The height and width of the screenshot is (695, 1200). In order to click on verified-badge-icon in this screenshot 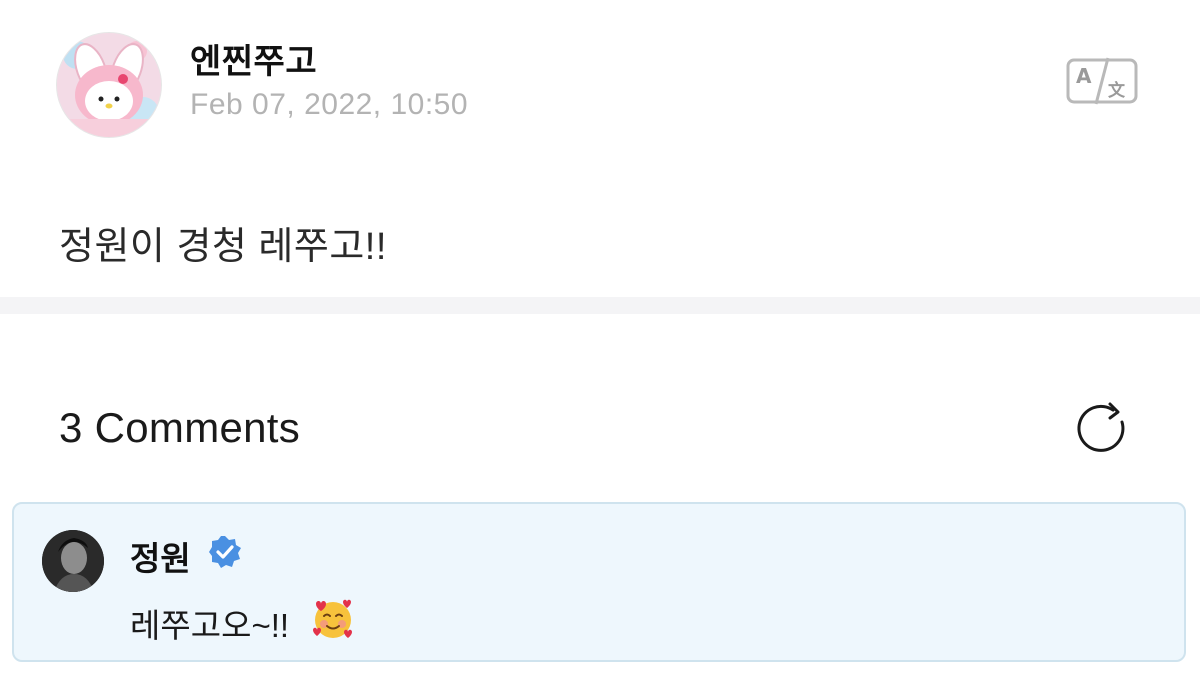, I will do `click(225, 552)`.